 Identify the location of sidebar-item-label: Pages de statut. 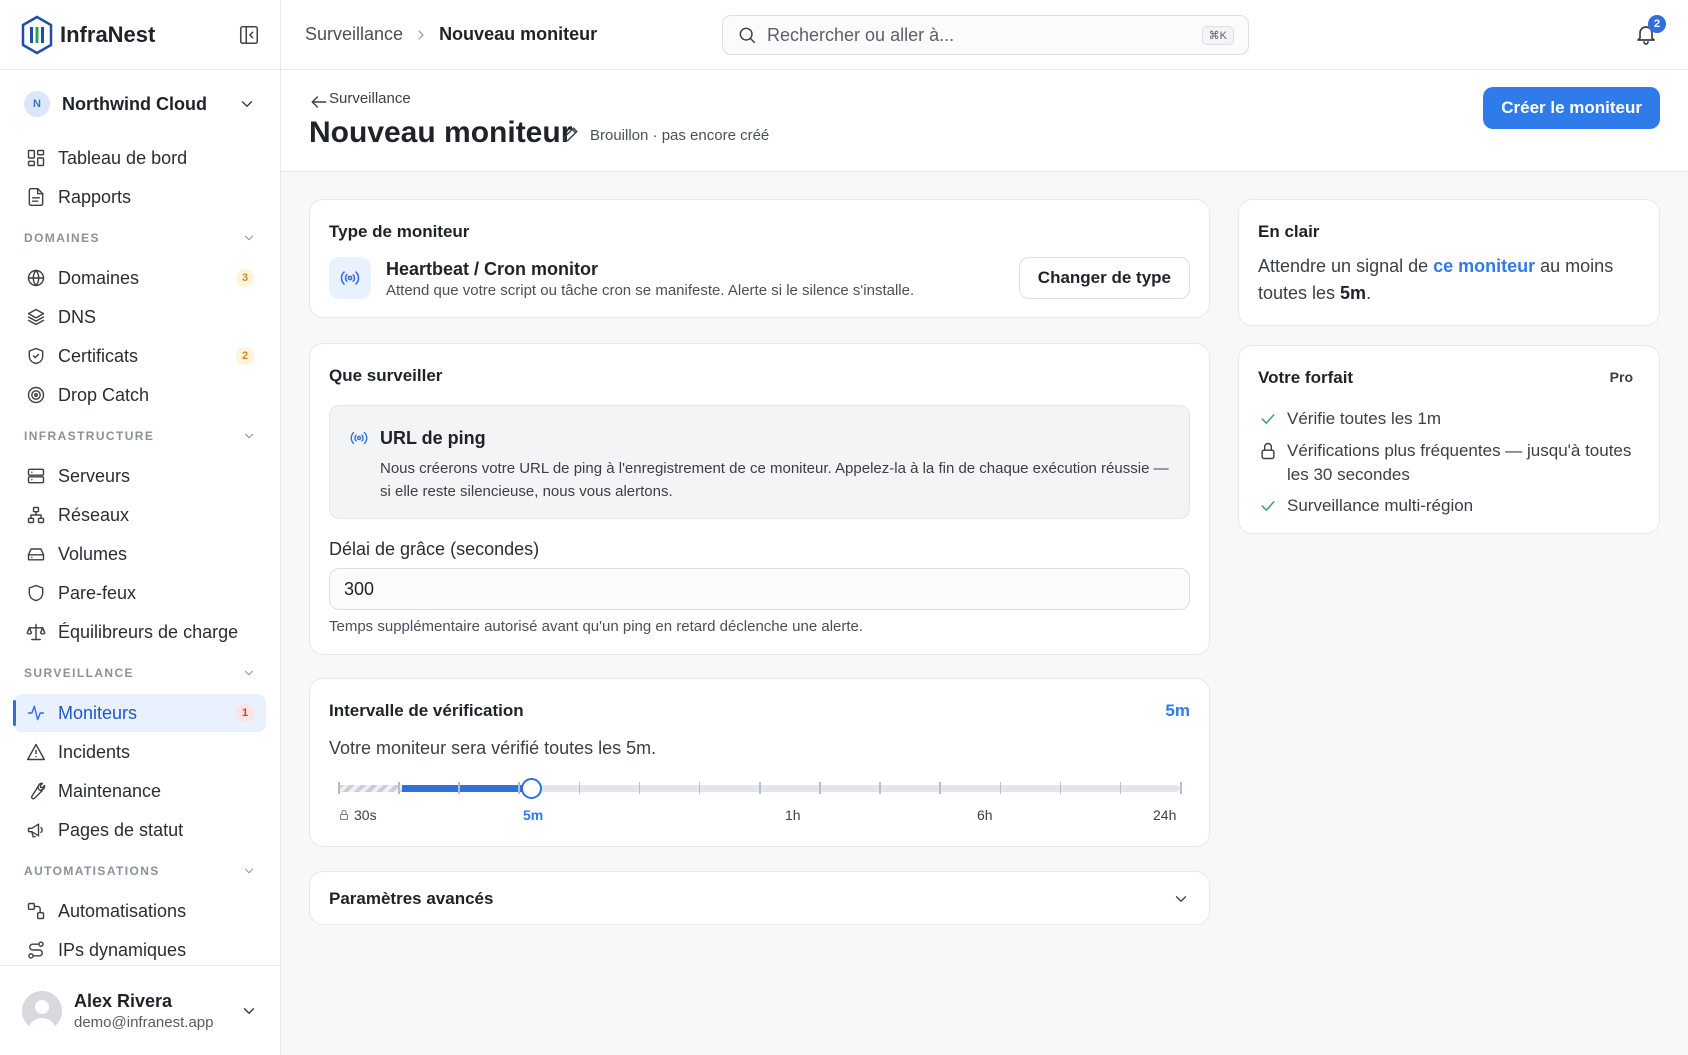
(121, 829).